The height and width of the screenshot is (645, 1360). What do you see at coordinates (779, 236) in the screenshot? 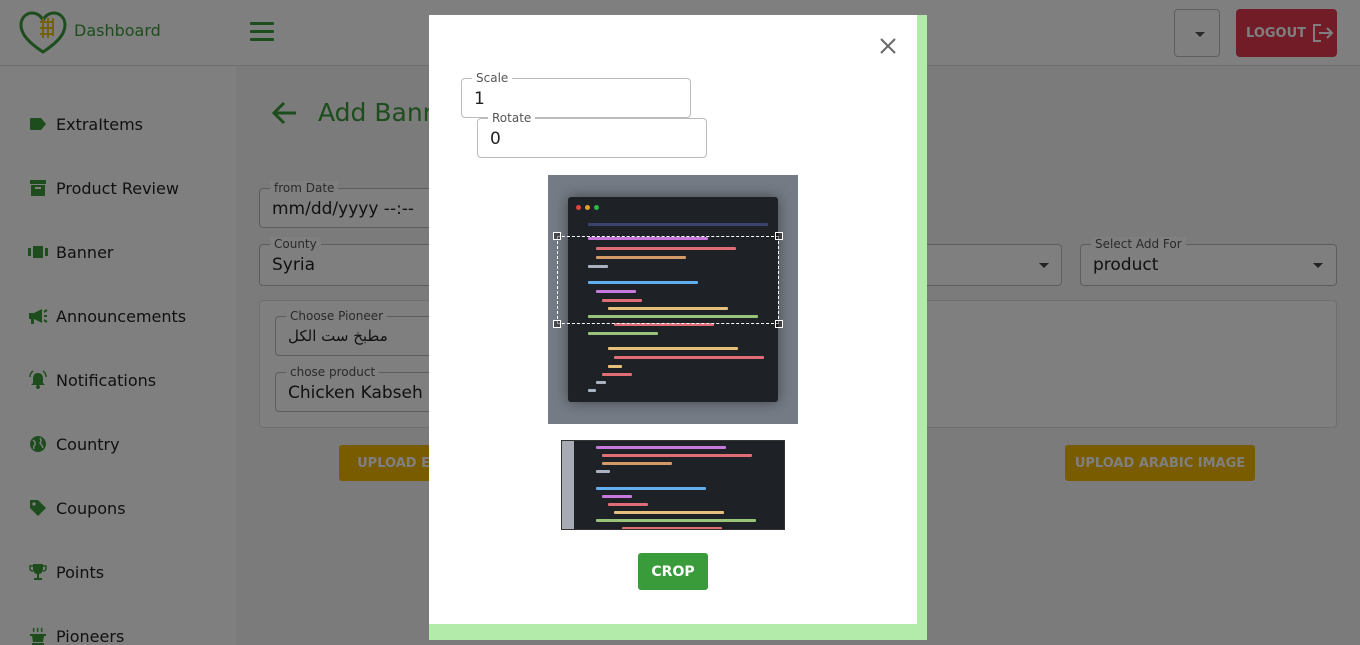
I see `crop-handle-top-right` at bounding box center [779, 236].